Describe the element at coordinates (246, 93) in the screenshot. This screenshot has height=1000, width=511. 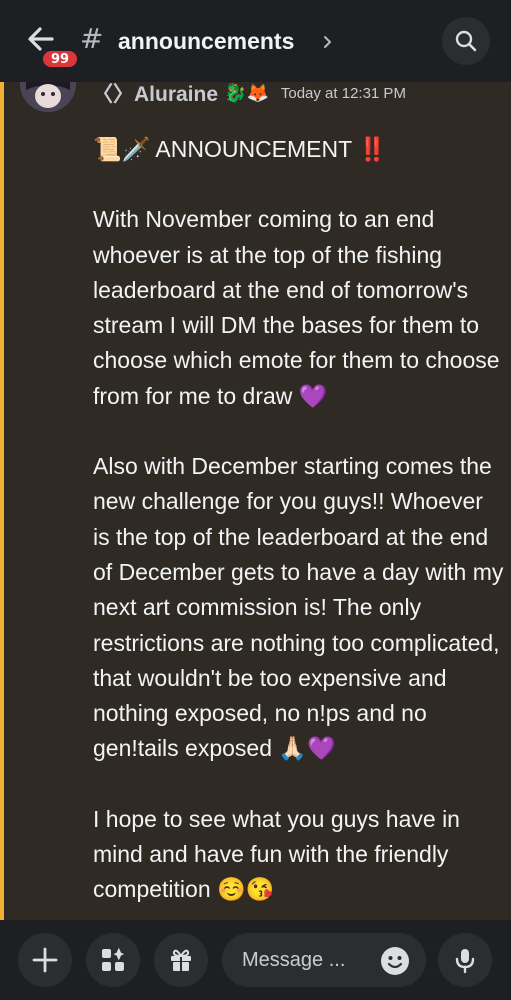
I see `author-emoji-icons: 🐉🦊` at that location.